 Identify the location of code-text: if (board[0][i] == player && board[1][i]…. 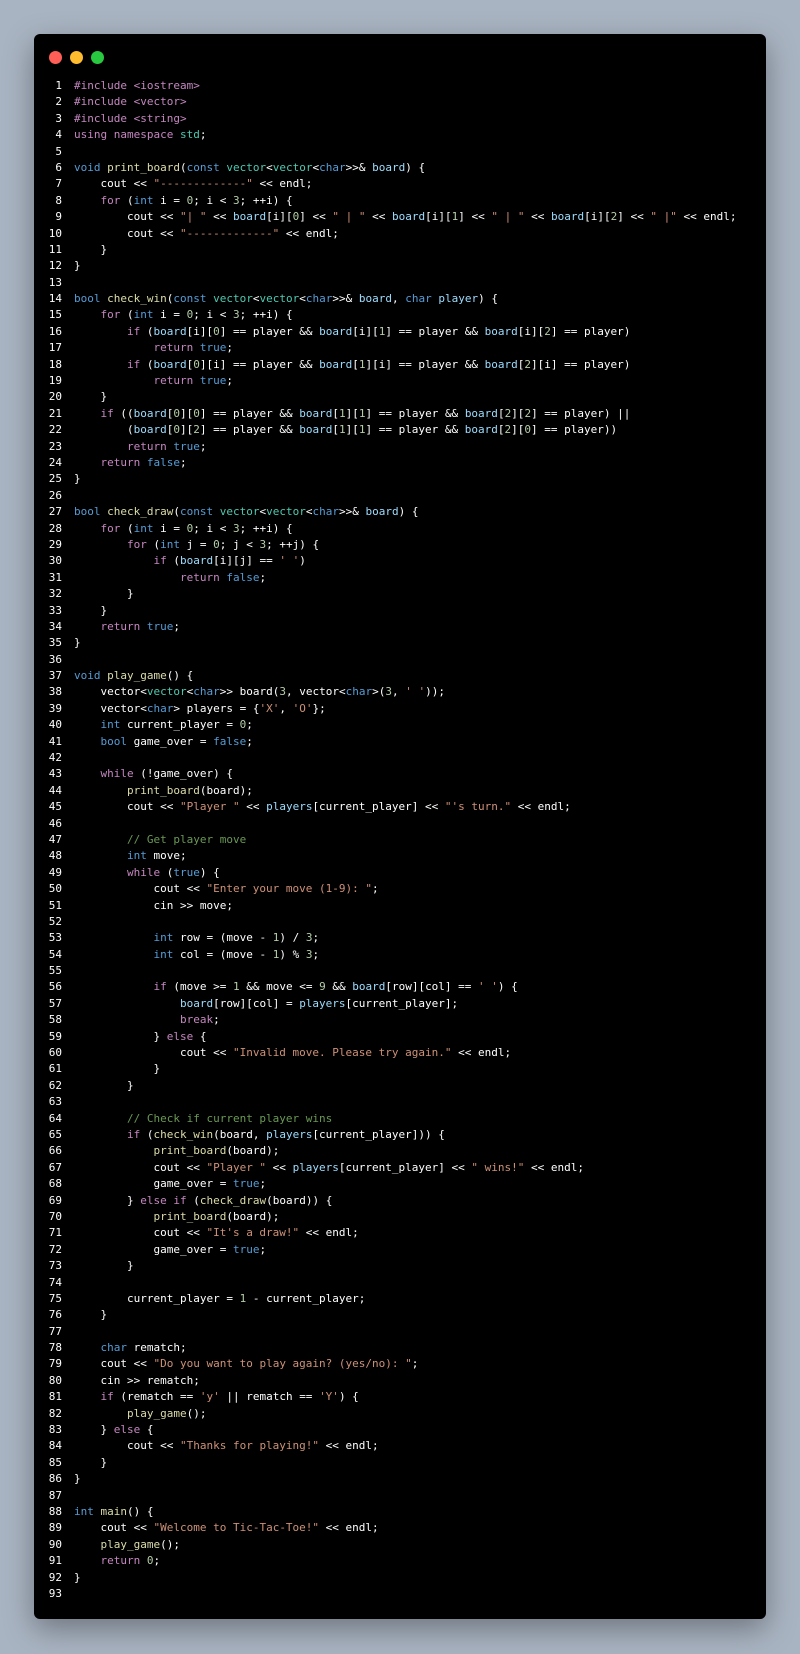
(420, 365).